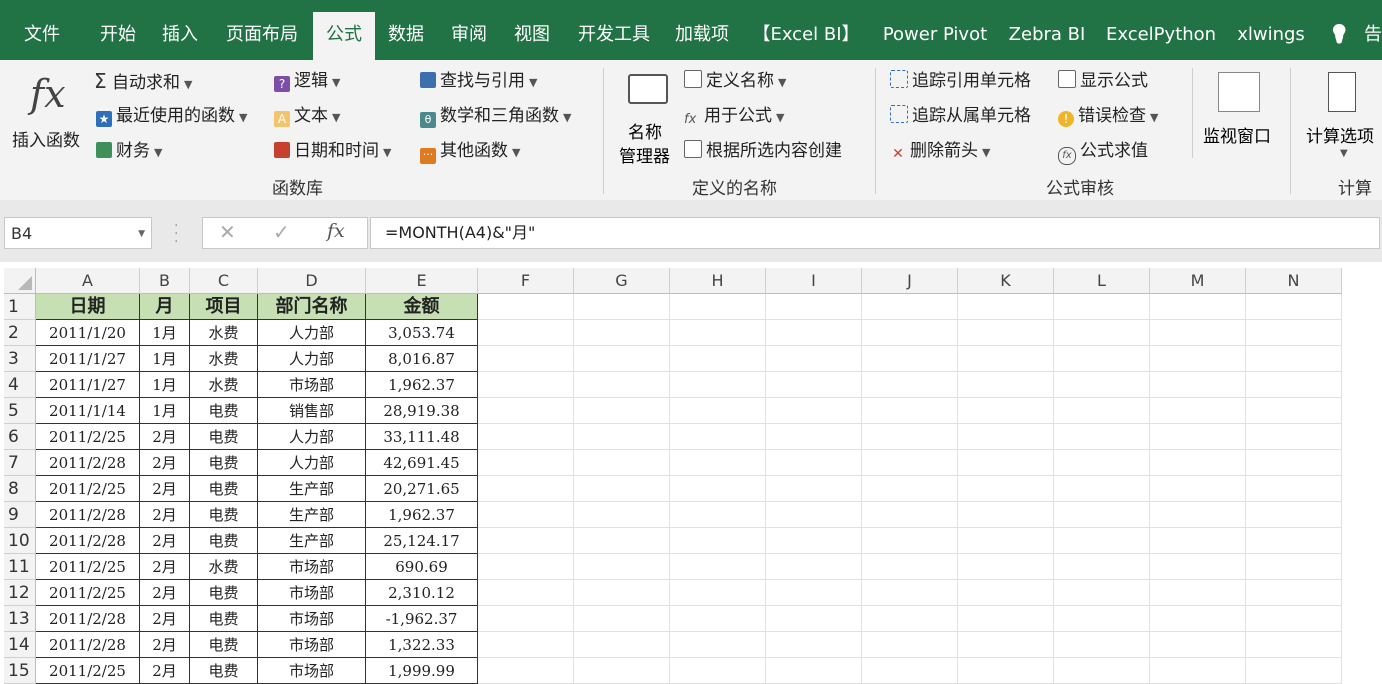  I want to click on row-header: 11, so click(20, 567).